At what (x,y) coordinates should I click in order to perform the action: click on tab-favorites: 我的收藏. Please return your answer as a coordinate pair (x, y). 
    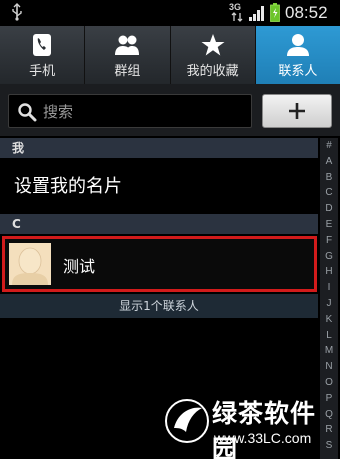
    Looking at the image, I should click on (213, 55).